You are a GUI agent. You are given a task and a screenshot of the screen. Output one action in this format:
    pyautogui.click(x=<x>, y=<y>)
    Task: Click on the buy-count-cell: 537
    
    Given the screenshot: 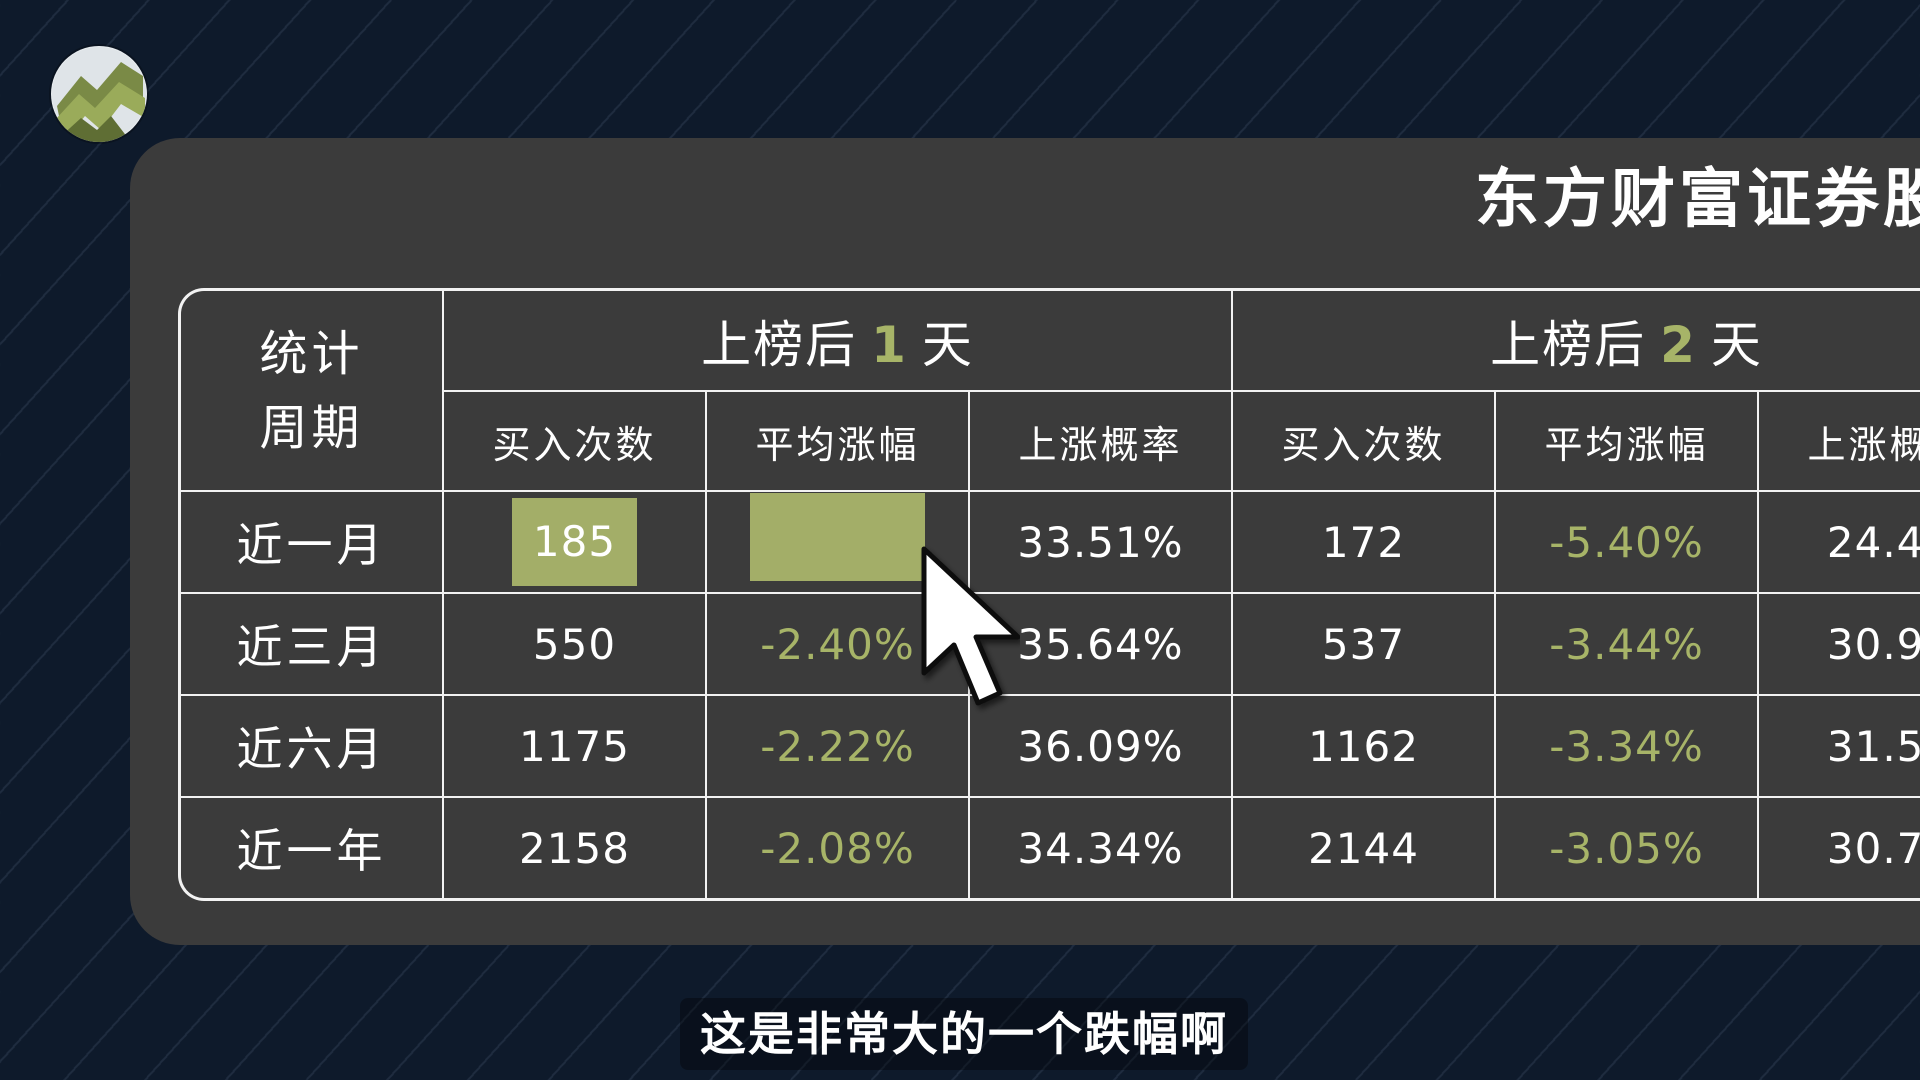 What is the action you would take?
    pyautogui.click(x=1364, y=644)
    